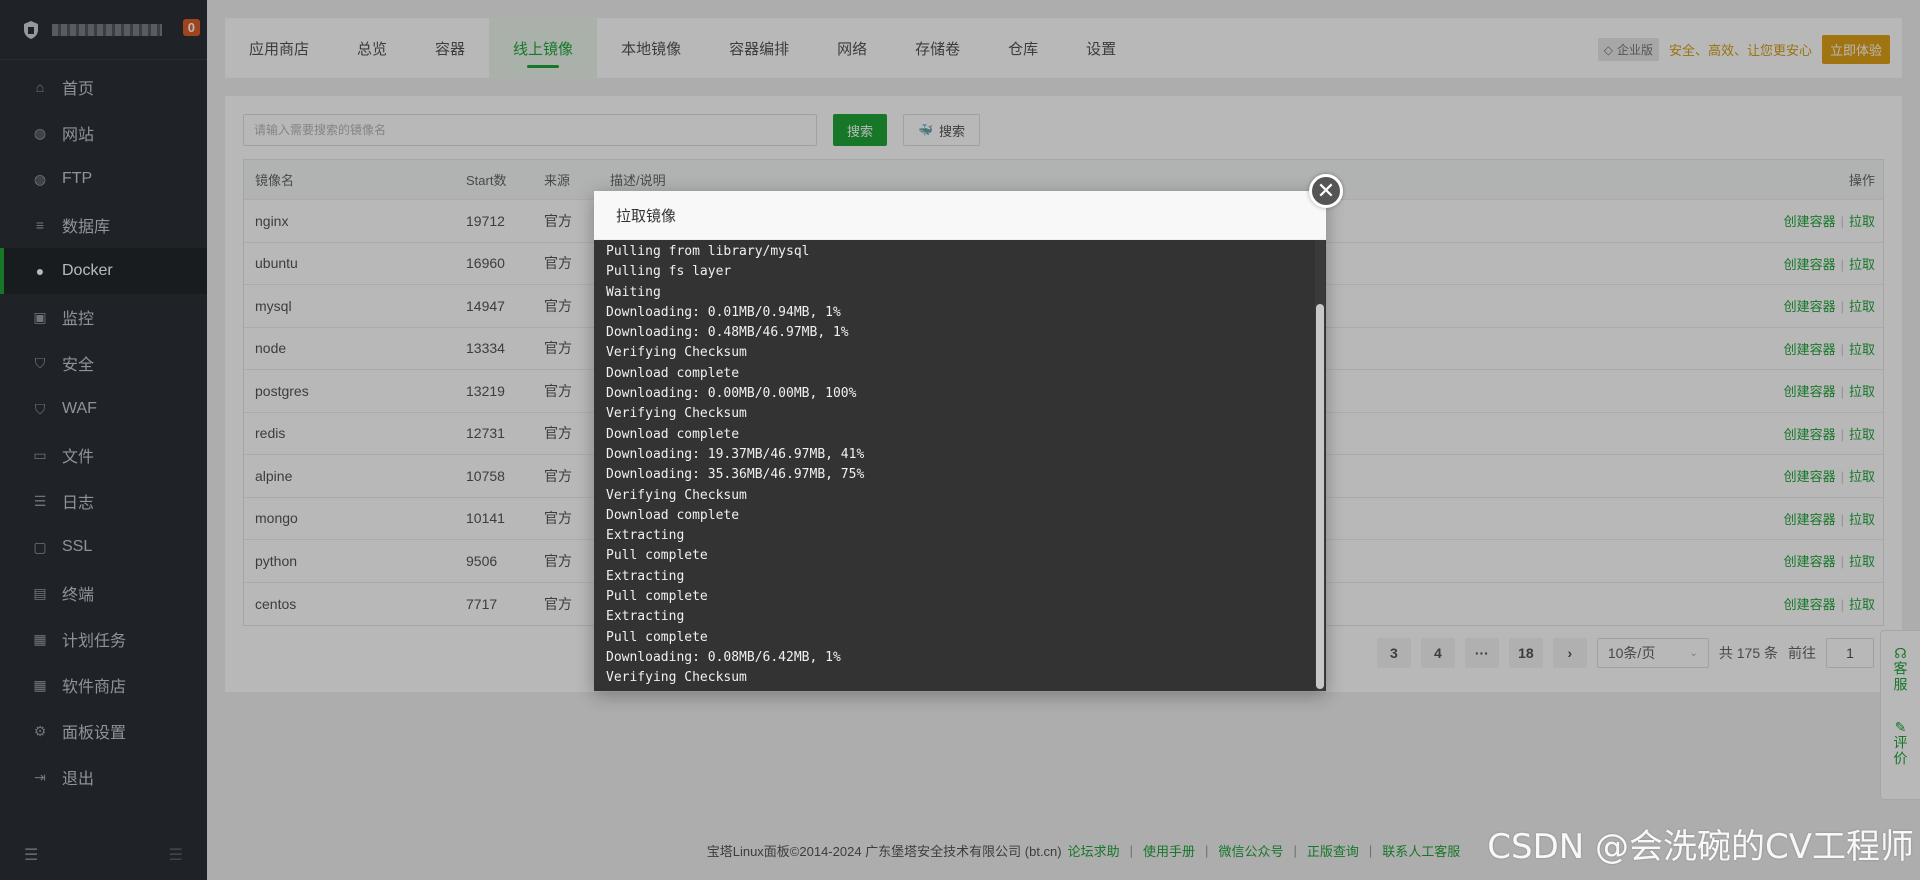 Image resolution: width=1920 pixels, height=880 pixels. Describe the element at coordinates (633, 292) in the screenshot. I see `log-line: Waiting` at that location.